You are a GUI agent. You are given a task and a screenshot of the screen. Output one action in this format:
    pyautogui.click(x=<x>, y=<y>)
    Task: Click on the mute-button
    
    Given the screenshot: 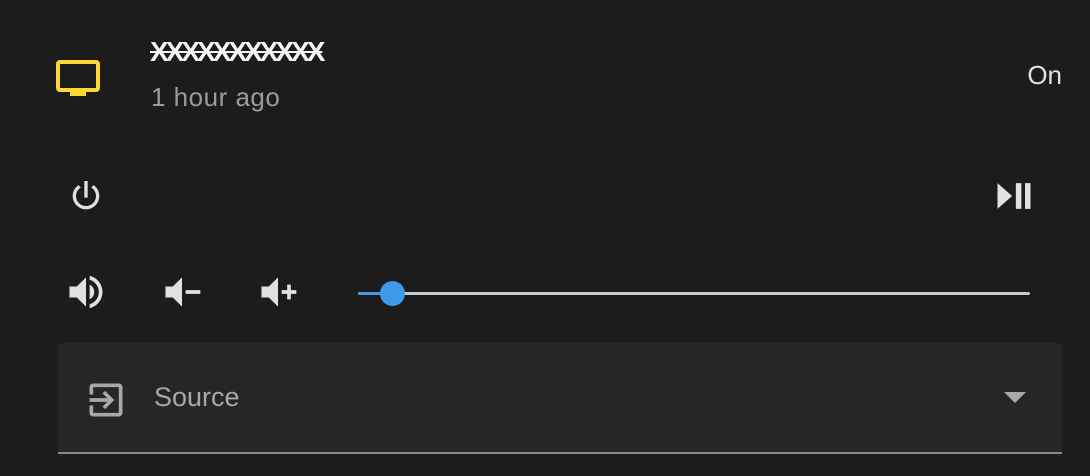 What is the action you would take?
    pyautogui.click(x=86, y=294)
    